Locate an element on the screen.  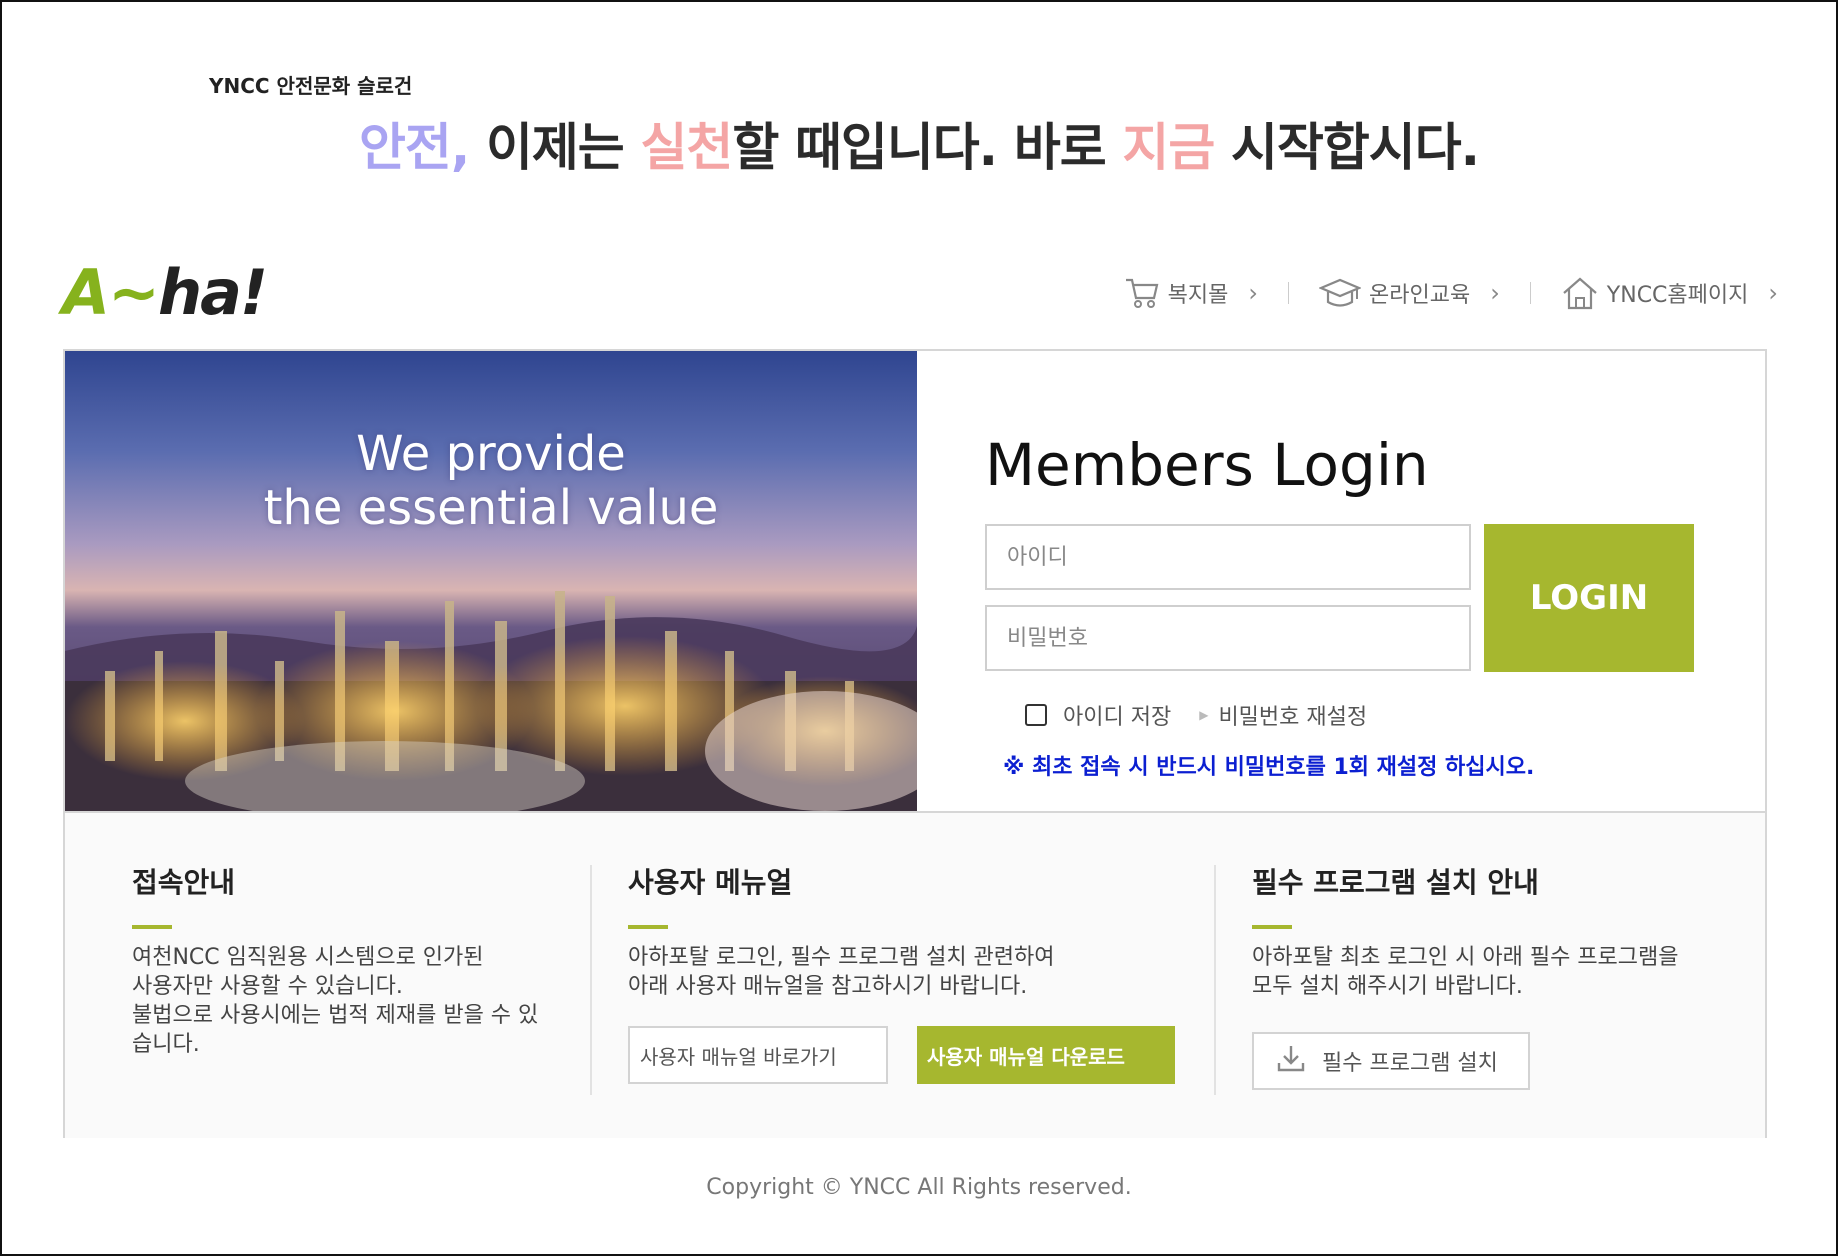
access-info-title: 접속안내 is located at coordinates (184, 882).